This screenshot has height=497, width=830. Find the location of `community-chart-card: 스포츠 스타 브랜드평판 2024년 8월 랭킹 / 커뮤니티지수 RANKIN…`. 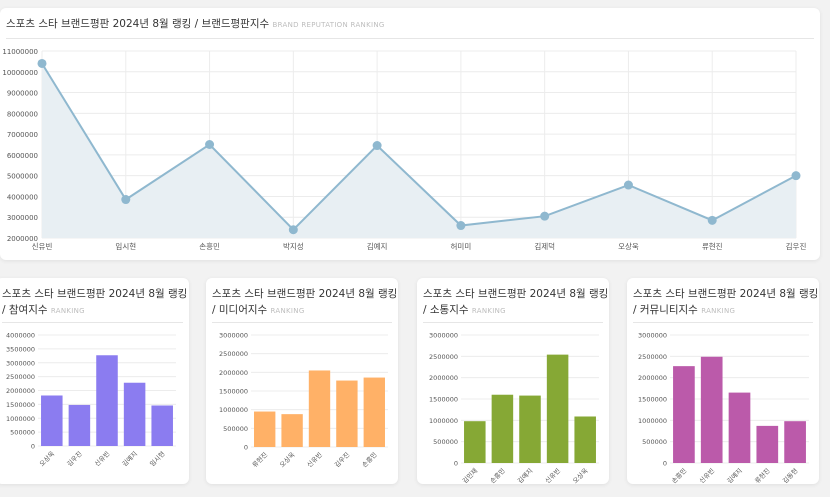

community-chart-card: 스포츠 스타 브랜드평판 2024년 8월 랭킹 / 커뮤니티지수 RANKIN… is located at coordinates (723, 381).